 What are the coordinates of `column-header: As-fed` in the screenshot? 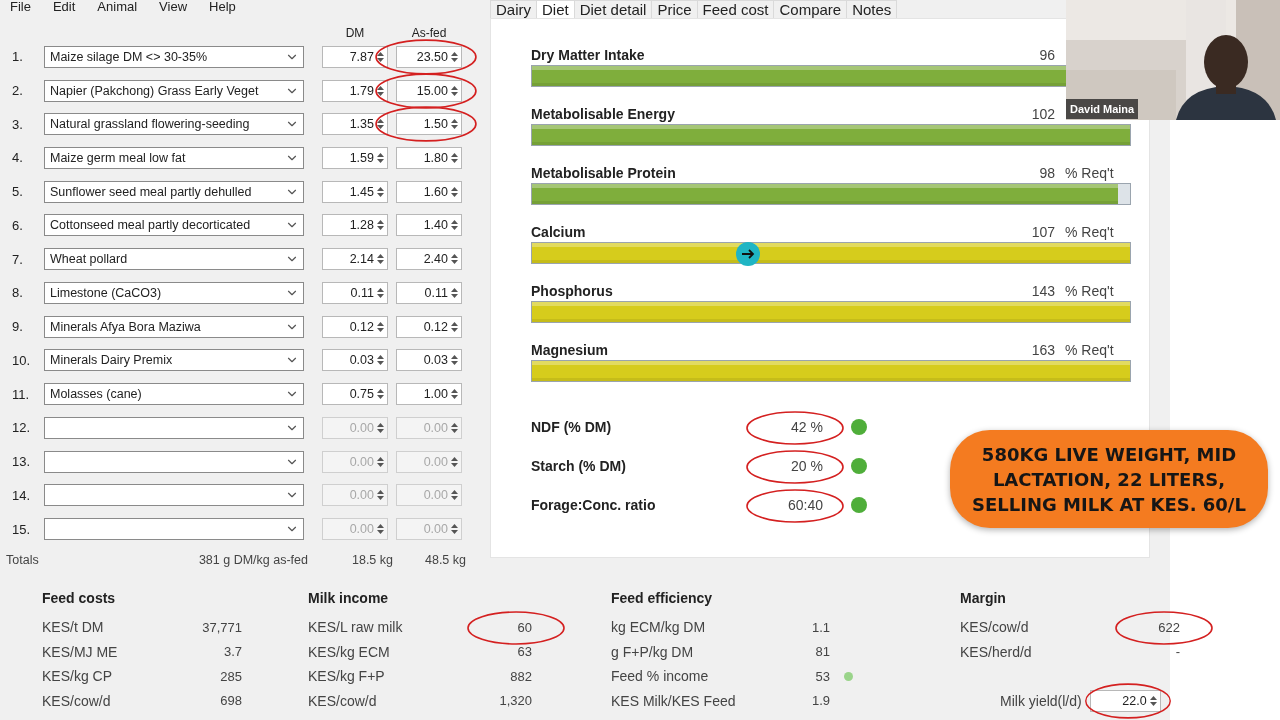 It's located at (429, 32).